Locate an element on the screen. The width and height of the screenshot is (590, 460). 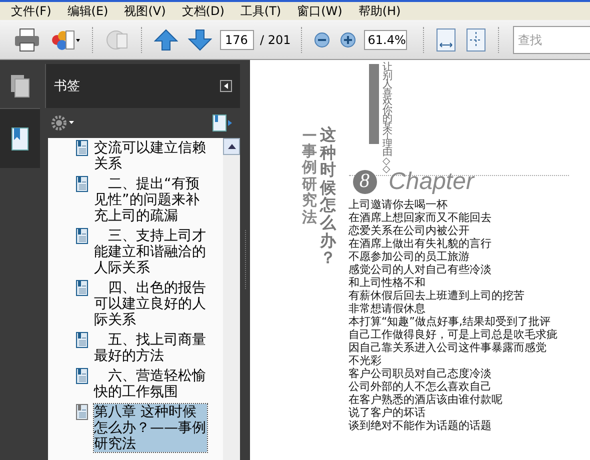
search-field: 查找 is located at coordinates (551, 40).